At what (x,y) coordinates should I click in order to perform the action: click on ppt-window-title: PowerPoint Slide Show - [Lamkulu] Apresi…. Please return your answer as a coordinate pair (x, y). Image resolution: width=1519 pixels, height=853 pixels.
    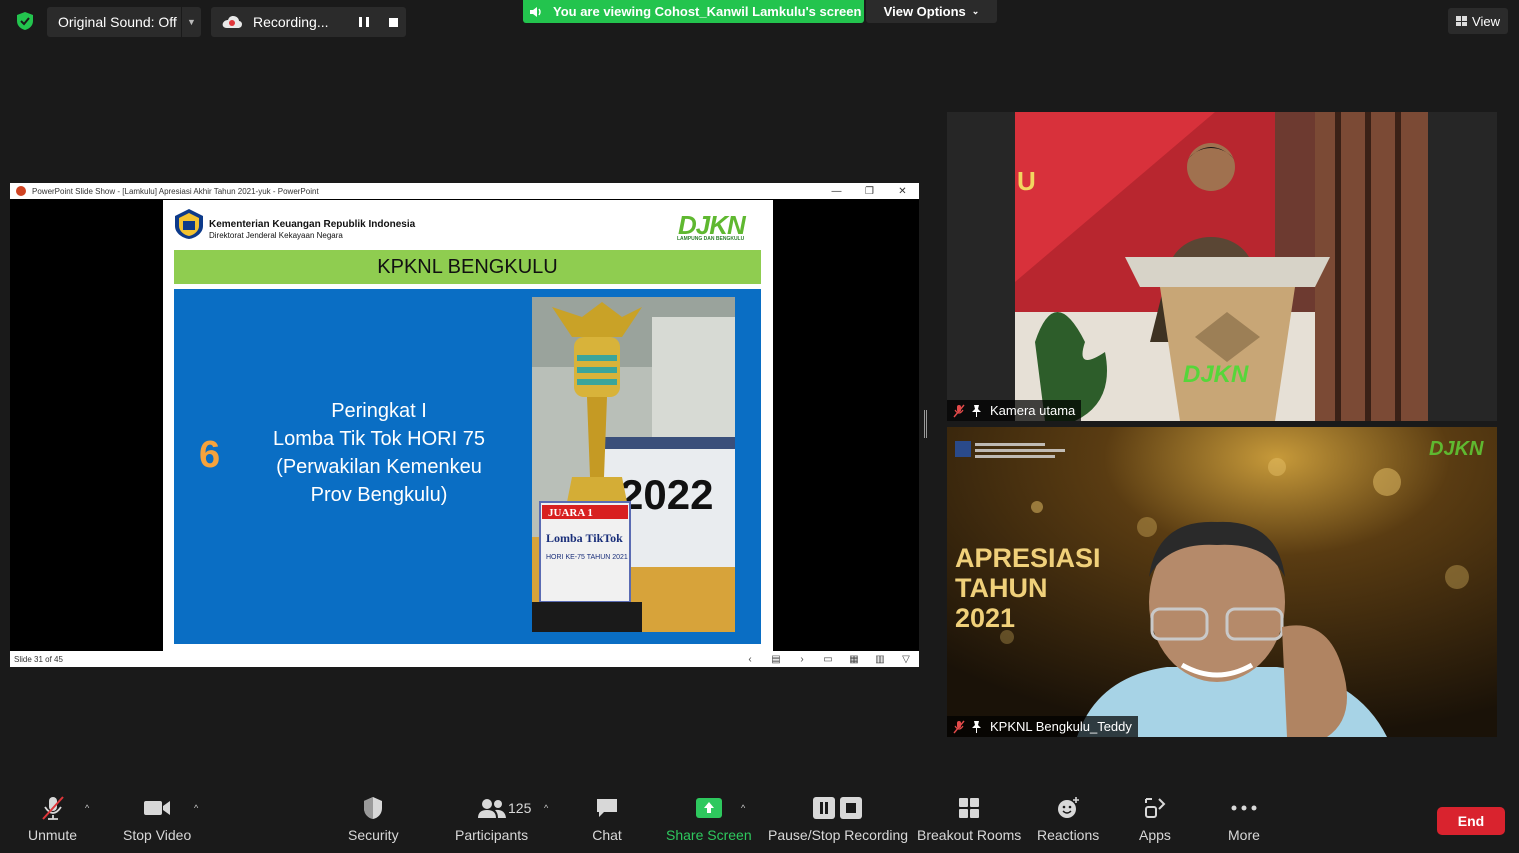
    Looking at the image, I should click on (175, 191).